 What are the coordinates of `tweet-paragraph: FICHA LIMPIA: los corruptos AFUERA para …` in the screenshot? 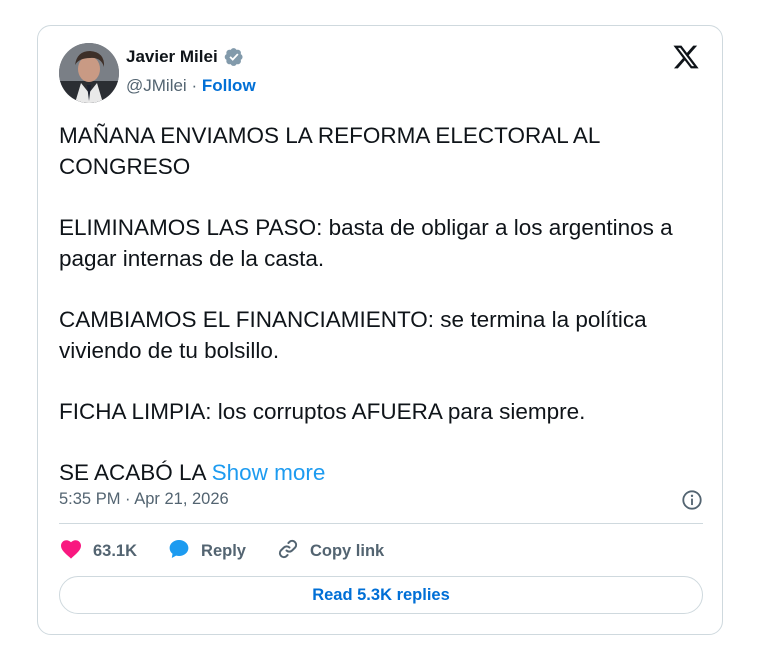 It's located at (322, 411).